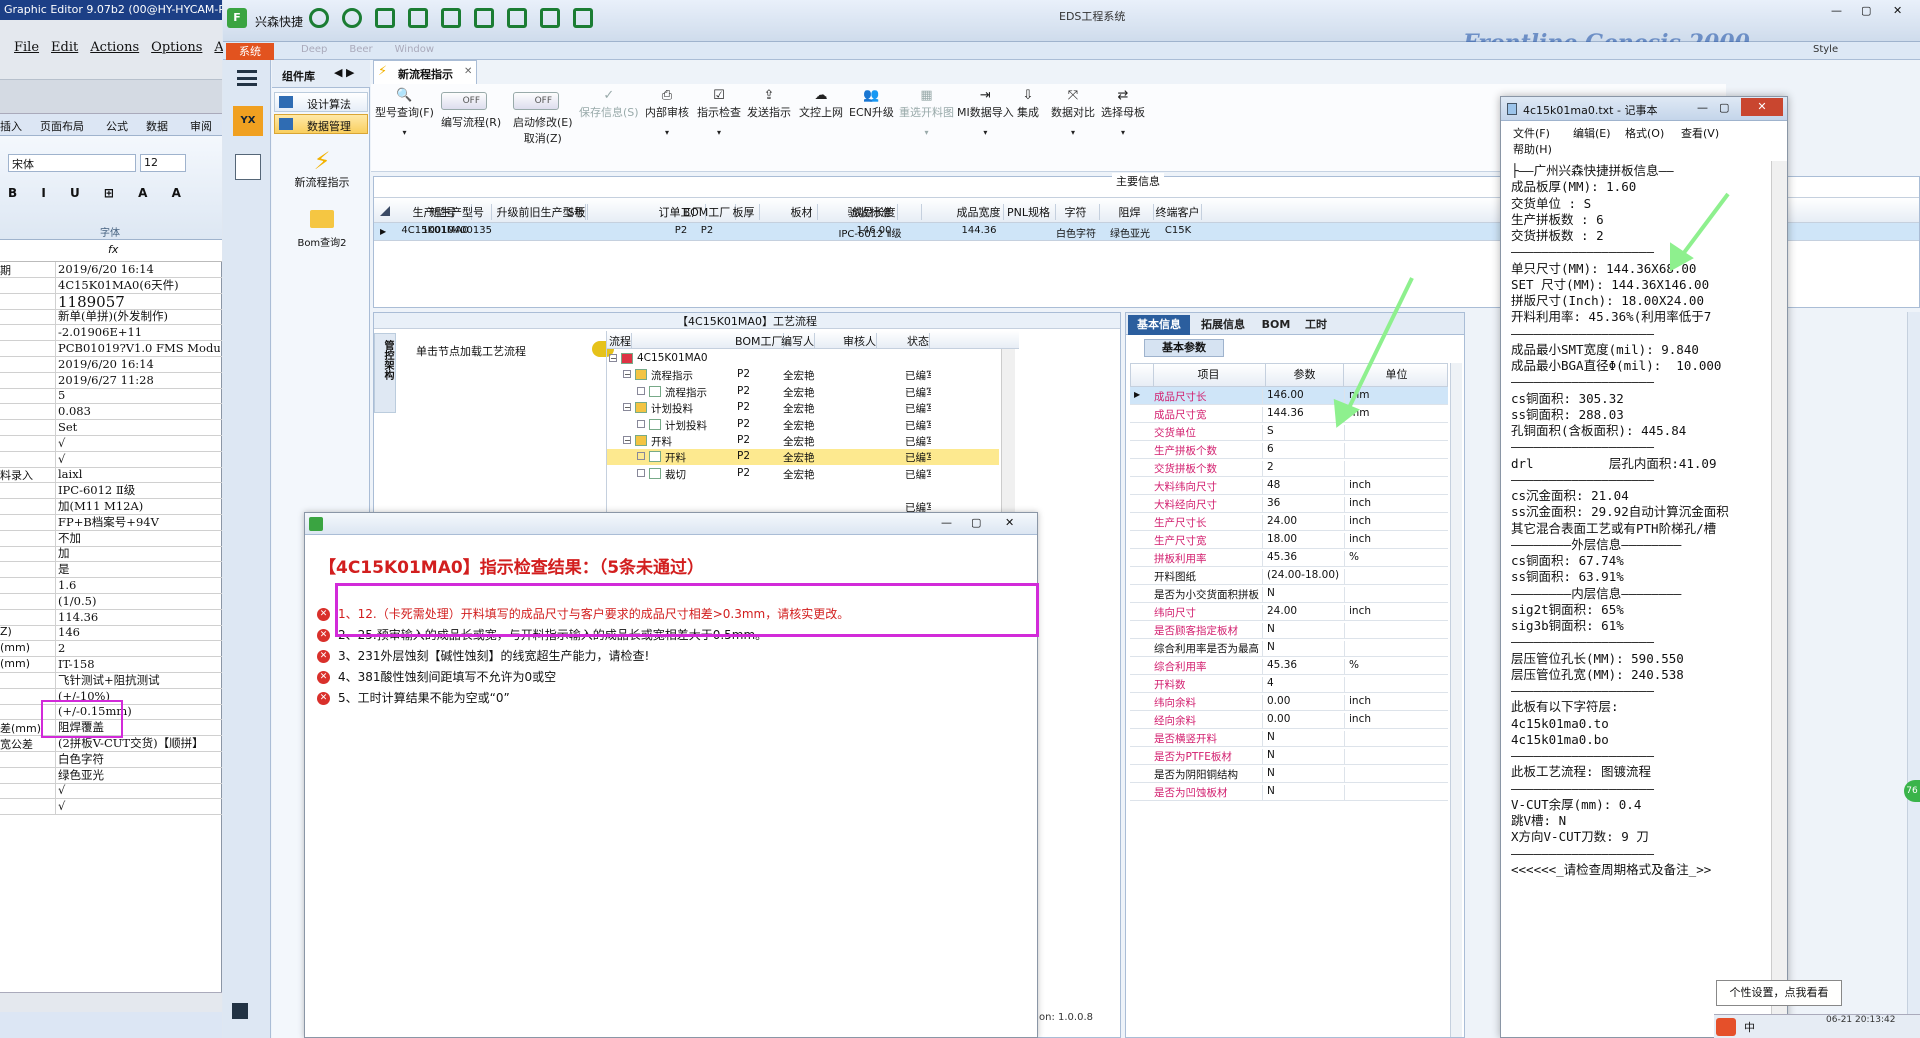  What do you see at coordinates (352, 18) in the screenshot?
I see `refresh-icon` at bounding box center [352, 18].